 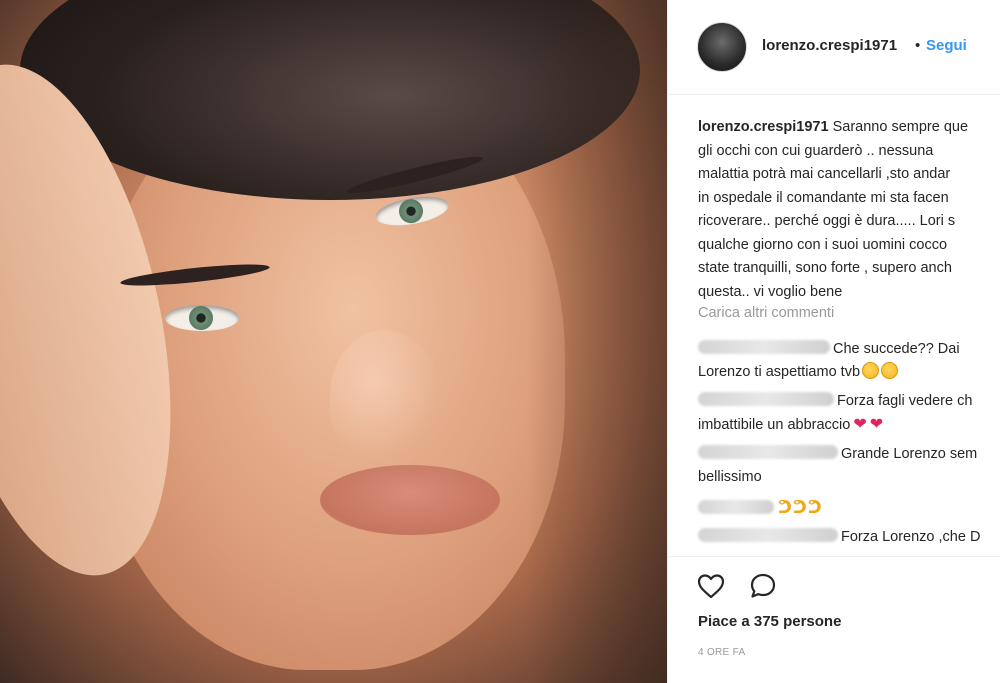 What do you see at coordinates (763, 586) in the screenshot?
I see `speech-bubble-icon` at bounding box center [763, 586].